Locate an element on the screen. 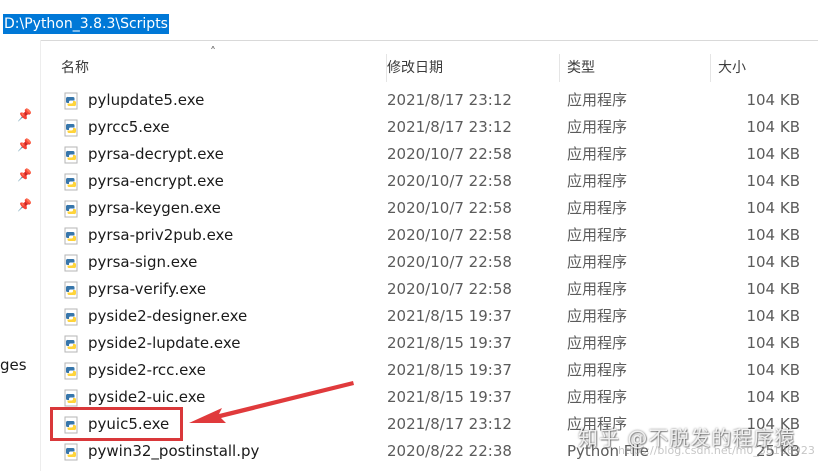 The width and height of the screenshot is (818, 471). file-name: pylupdate5.exe is located at coordinates (146, 100).